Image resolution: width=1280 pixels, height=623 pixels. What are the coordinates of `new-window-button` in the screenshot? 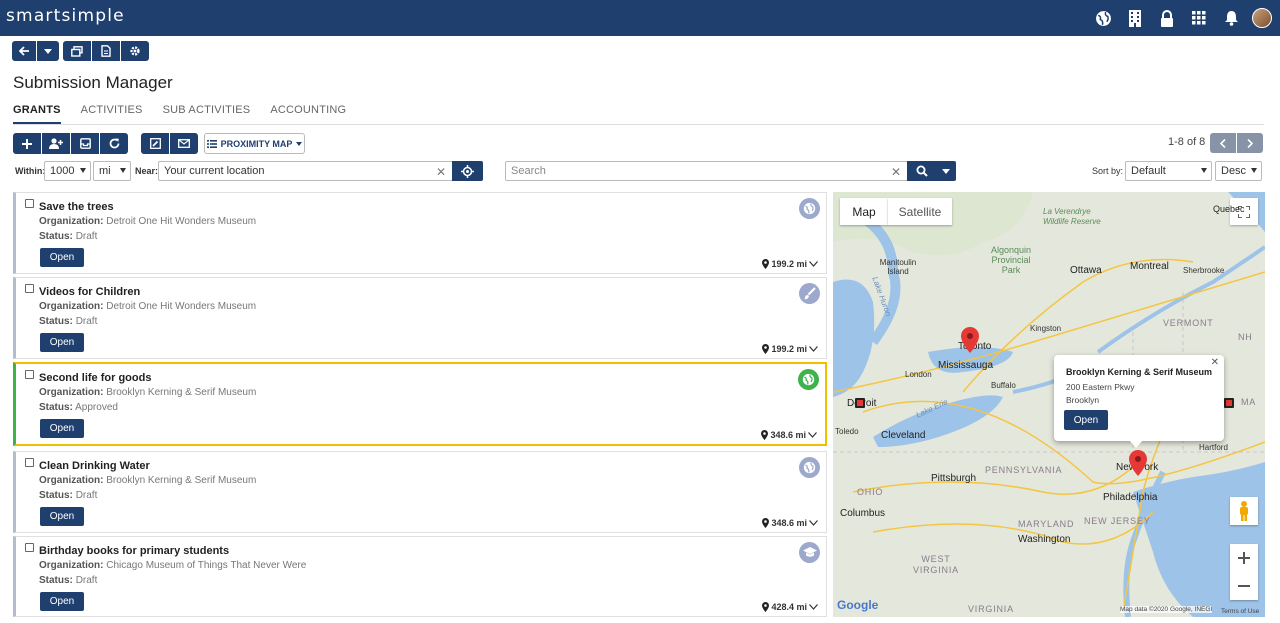 It's located at (77, 51).